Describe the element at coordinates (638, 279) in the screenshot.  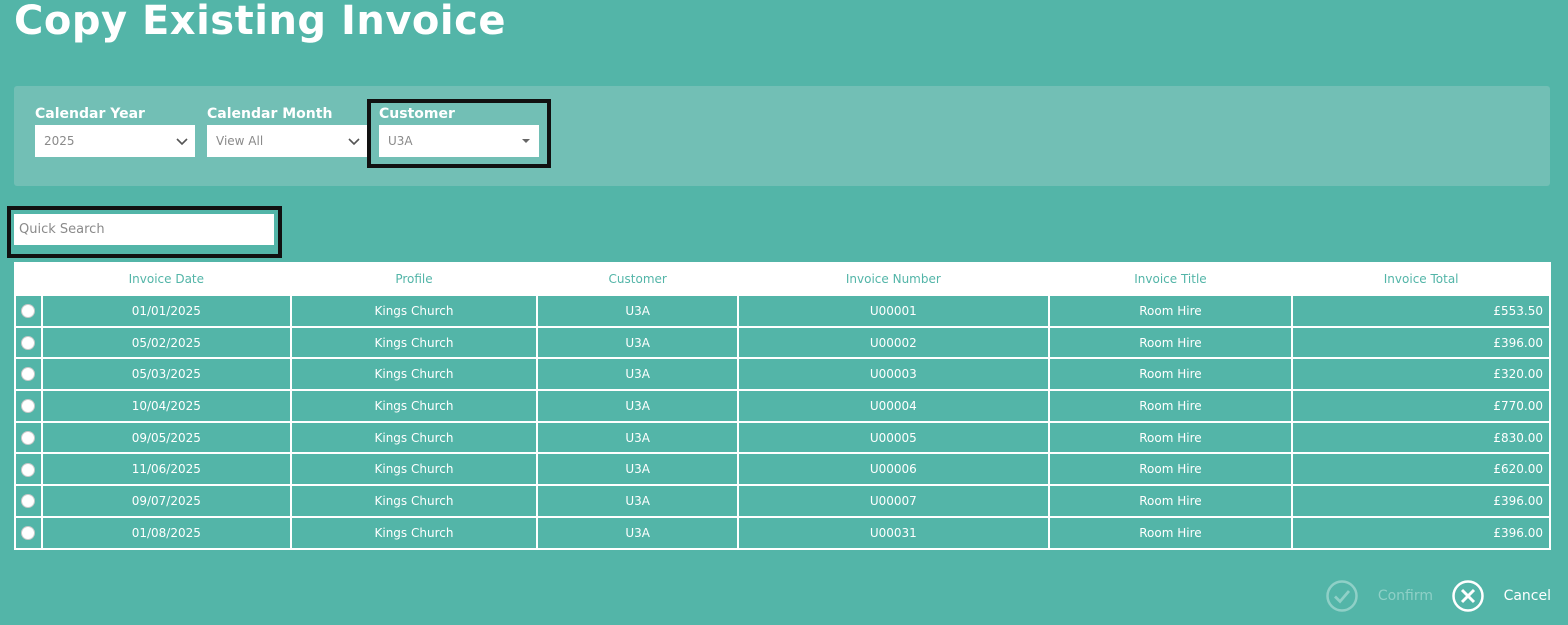
I see `header-customer: Customer` at that location.